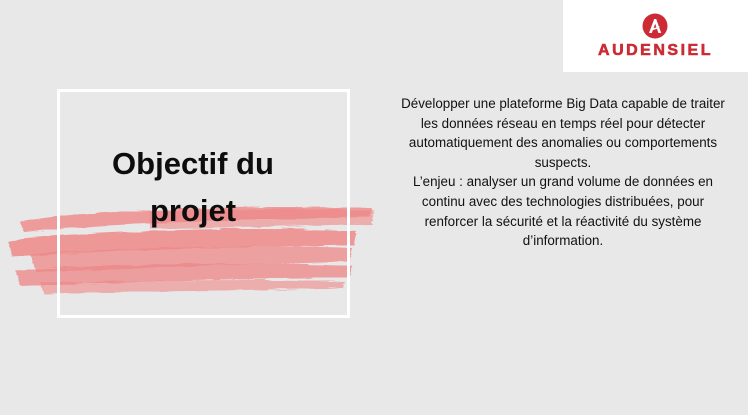  What do you see at coordinates (193, 163) in the screenshot?
I see `slide-title-line-1: Objectif du` at bounding box center [193, 163].